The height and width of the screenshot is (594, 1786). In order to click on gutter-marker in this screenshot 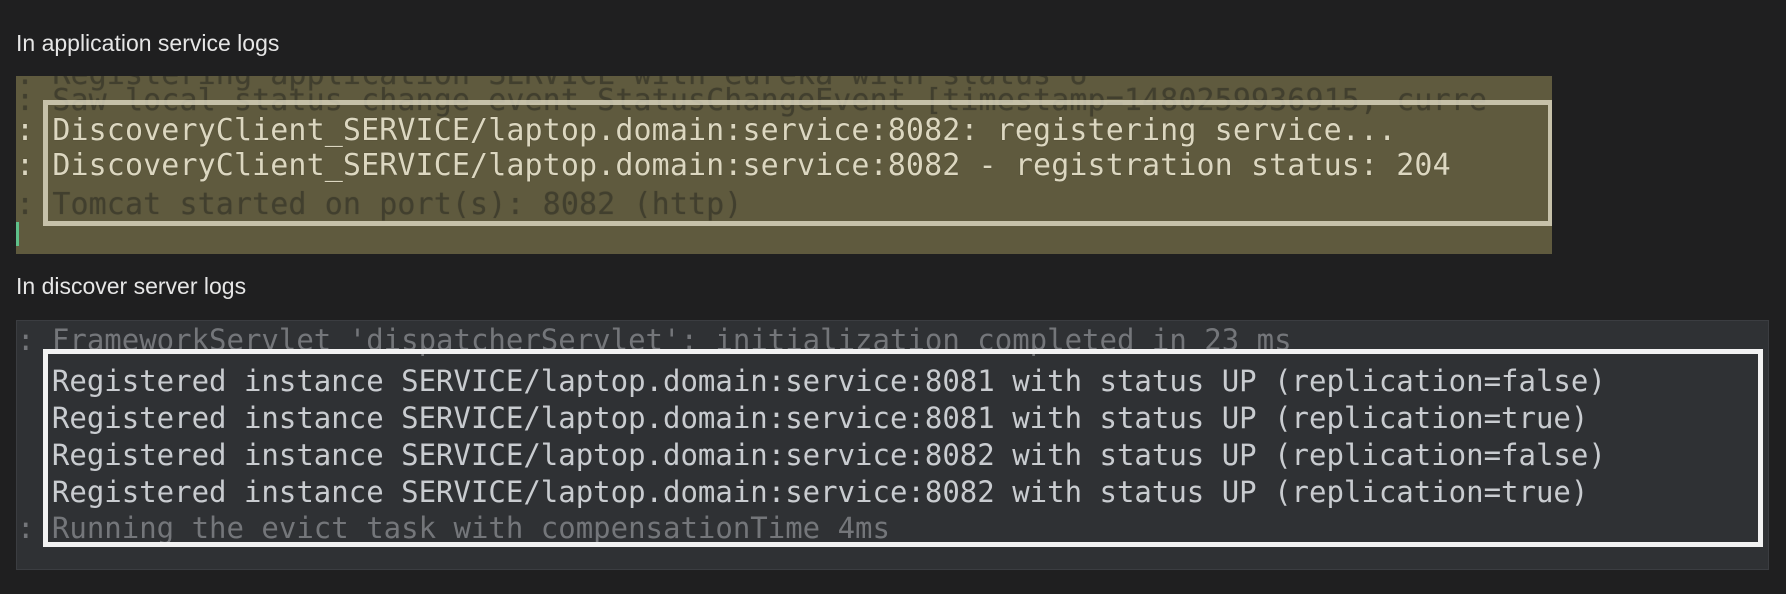, I will do `click(17, 234)`.